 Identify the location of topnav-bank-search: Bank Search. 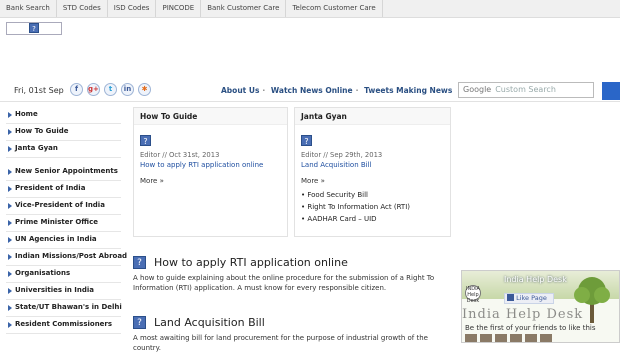
(28, 8).